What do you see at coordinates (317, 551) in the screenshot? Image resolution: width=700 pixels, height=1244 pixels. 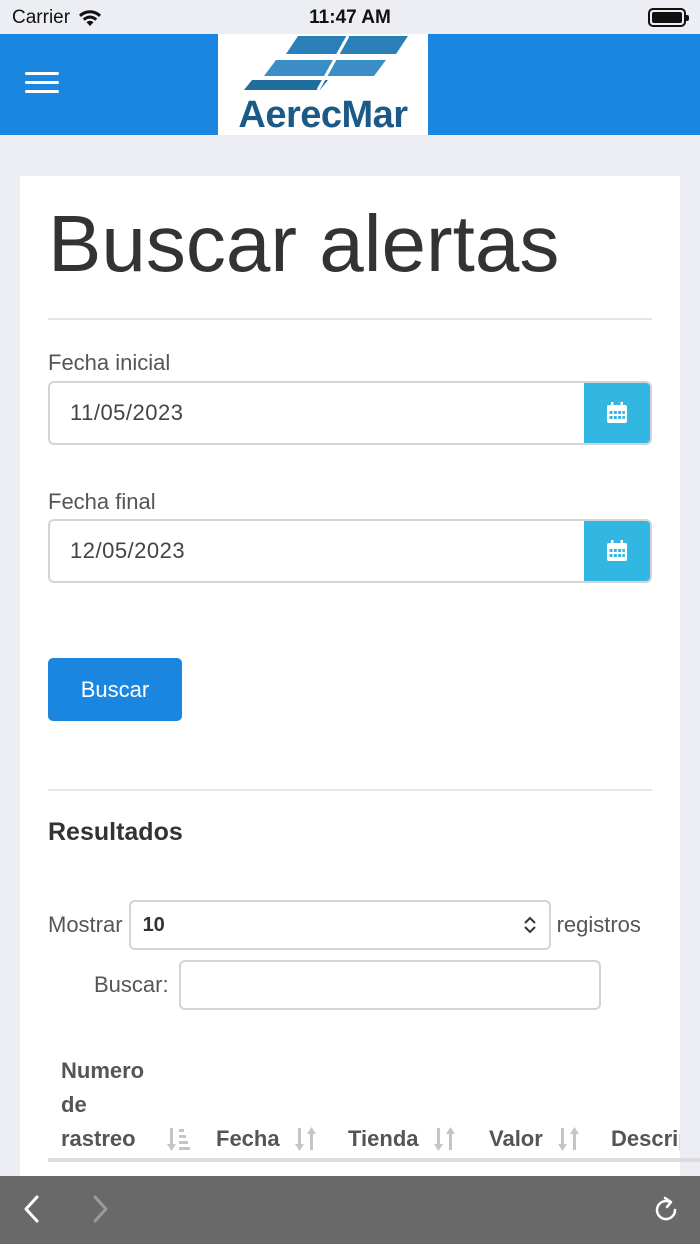 I see `end-date-value: 12/05/2023` at bounding box center [317, 551].